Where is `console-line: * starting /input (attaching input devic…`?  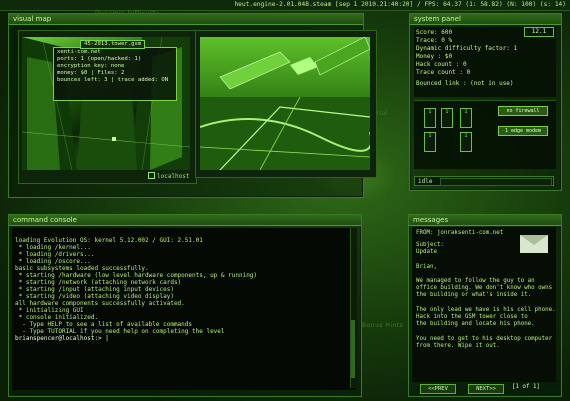 console-line: * starting /input (attaching input devic… is located at coordinates (94, 289).